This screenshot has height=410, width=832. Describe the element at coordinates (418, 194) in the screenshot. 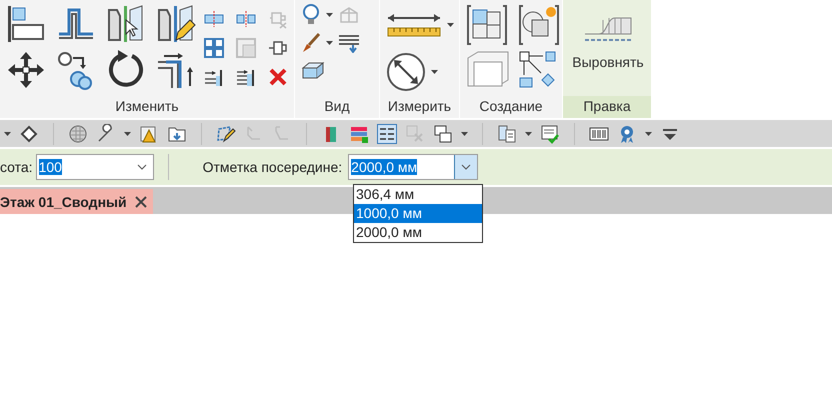

I see `dropdown-option: 306,4 мм` at that location.